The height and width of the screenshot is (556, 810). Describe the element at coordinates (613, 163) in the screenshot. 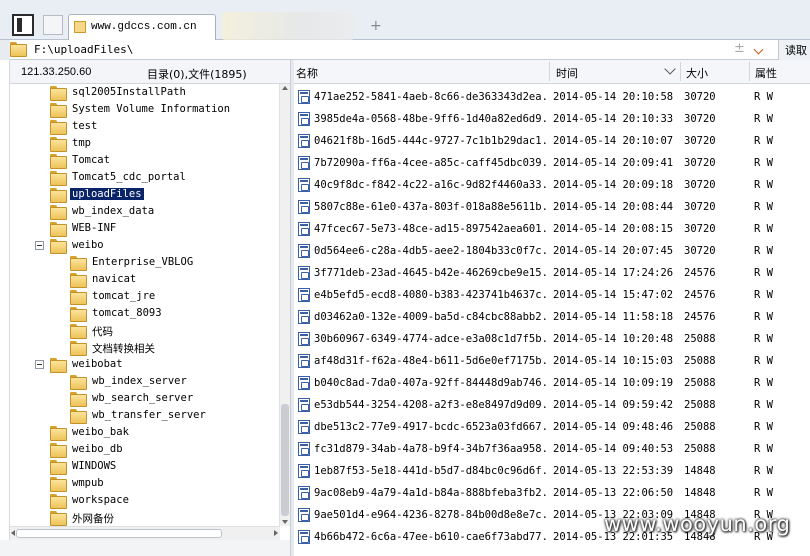

I see `file-time: 2014-05-14 20:09:41` at that location.